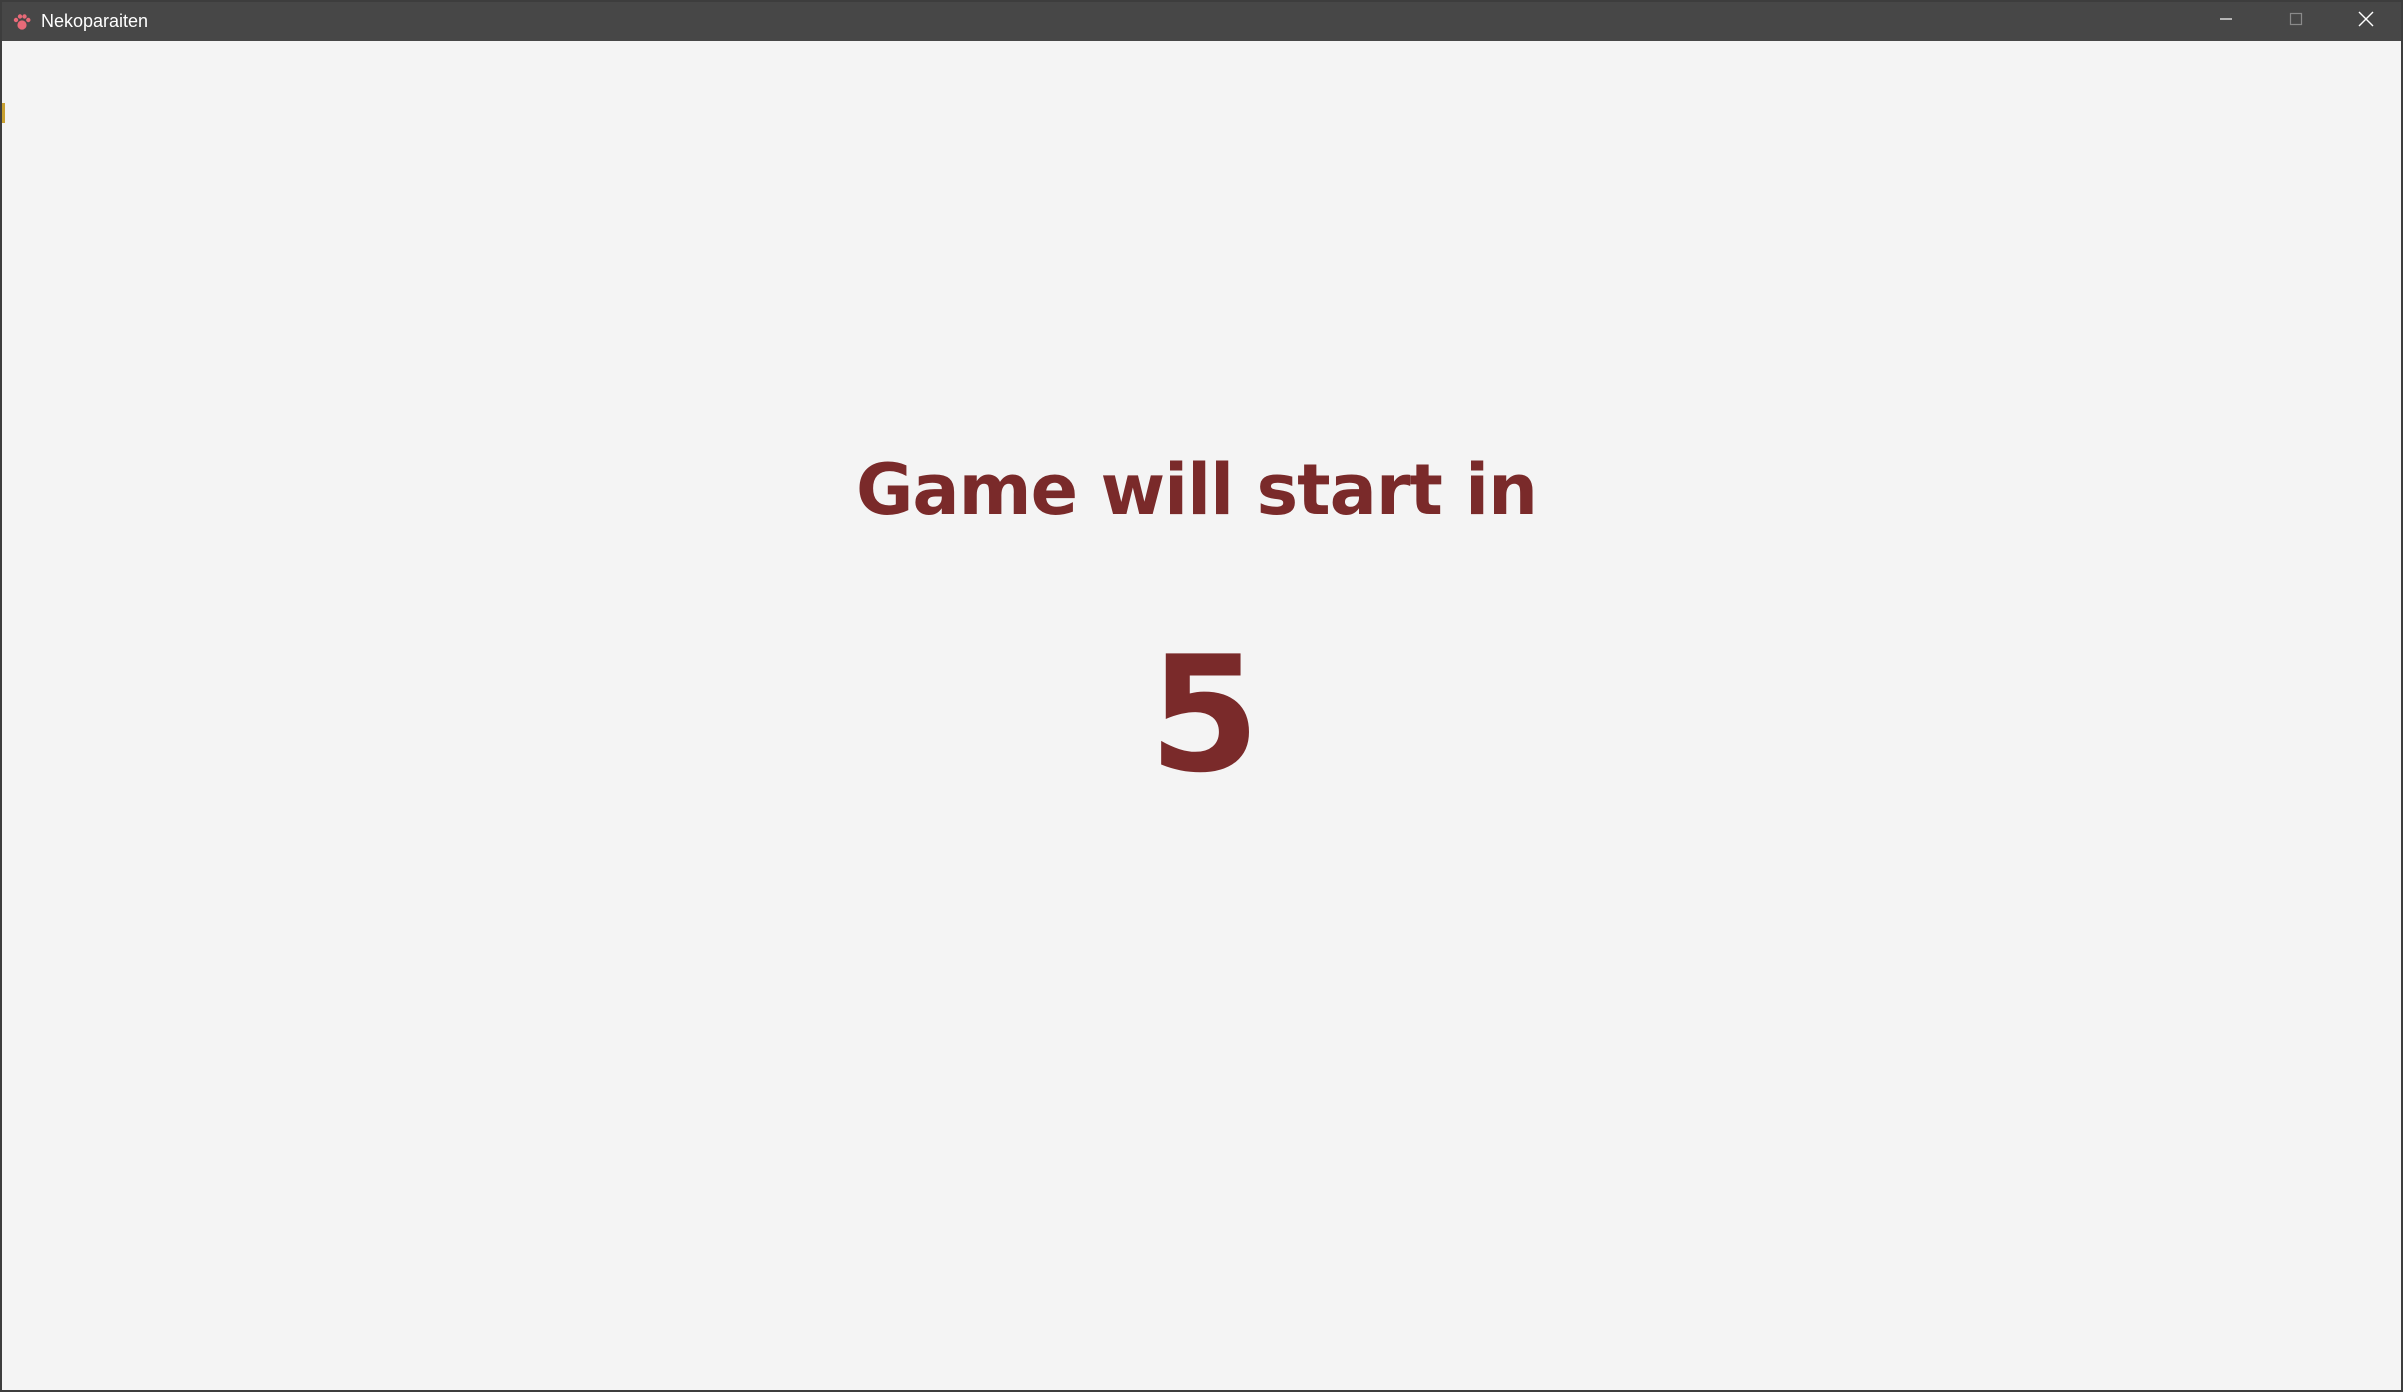 The height and width of the screenshot is (1392, 2403). I want to click on close-icon, so click(2366, 21).